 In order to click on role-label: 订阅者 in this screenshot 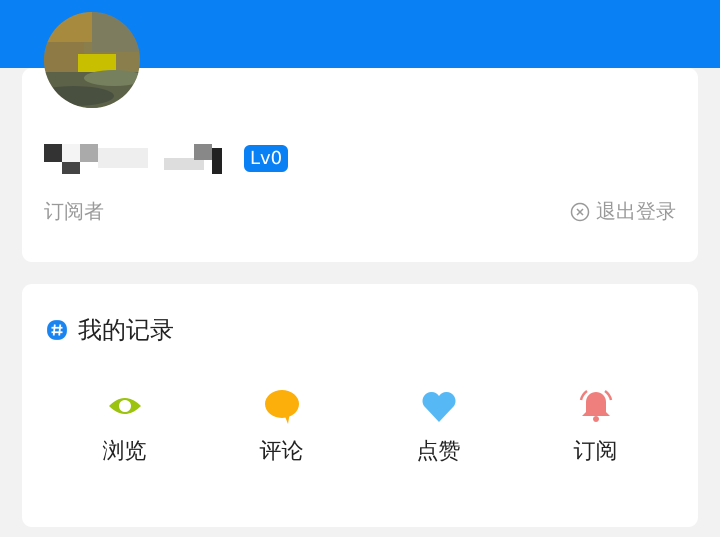, I will do `click(74, 211)`.